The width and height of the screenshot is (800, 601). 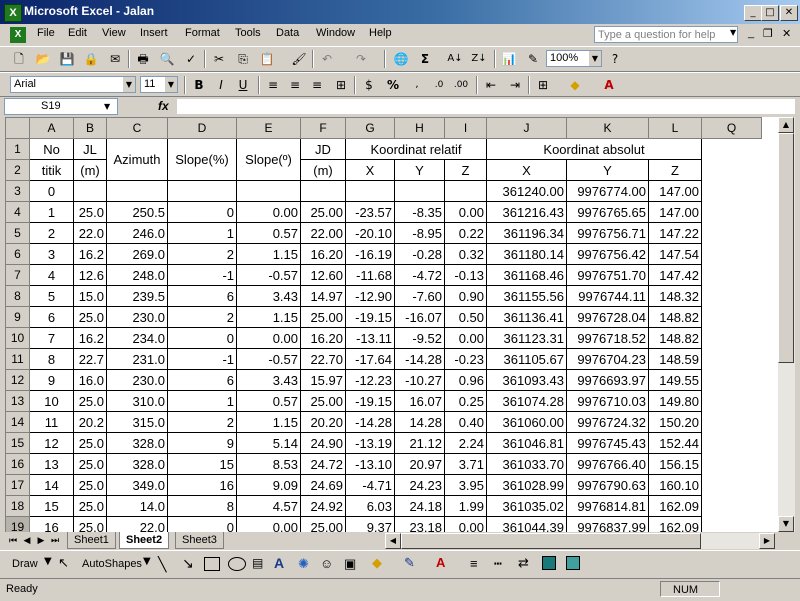 What do you see at coordinates (137, 380) in the screenshot?
I see `cell: 230.0` at bounding box center [137, 380].